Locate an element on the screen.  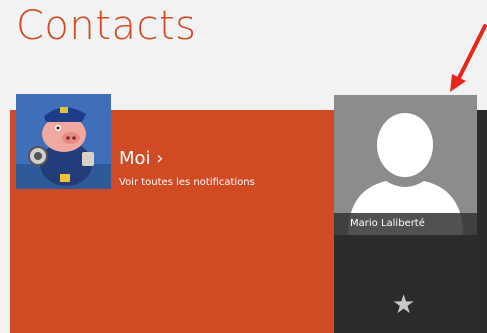
contact-name: Mario Laliberté is located at coordinates (405, 224).